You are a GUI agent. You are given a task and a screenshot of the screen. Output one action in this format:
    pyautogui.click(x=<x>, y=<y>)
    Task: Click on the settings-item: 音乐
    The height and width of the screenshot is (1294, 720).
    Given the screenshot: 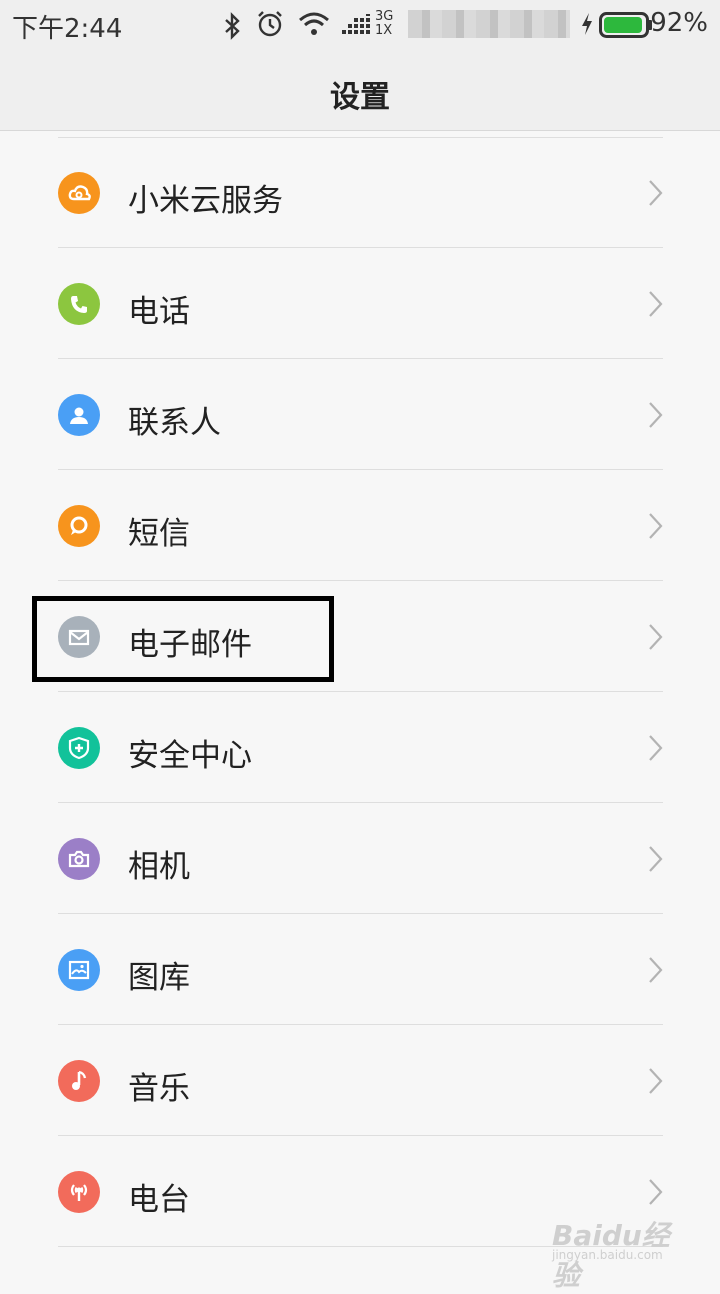 What is the action you would take?
    pyautogui.click(x=360, y=1080)
    